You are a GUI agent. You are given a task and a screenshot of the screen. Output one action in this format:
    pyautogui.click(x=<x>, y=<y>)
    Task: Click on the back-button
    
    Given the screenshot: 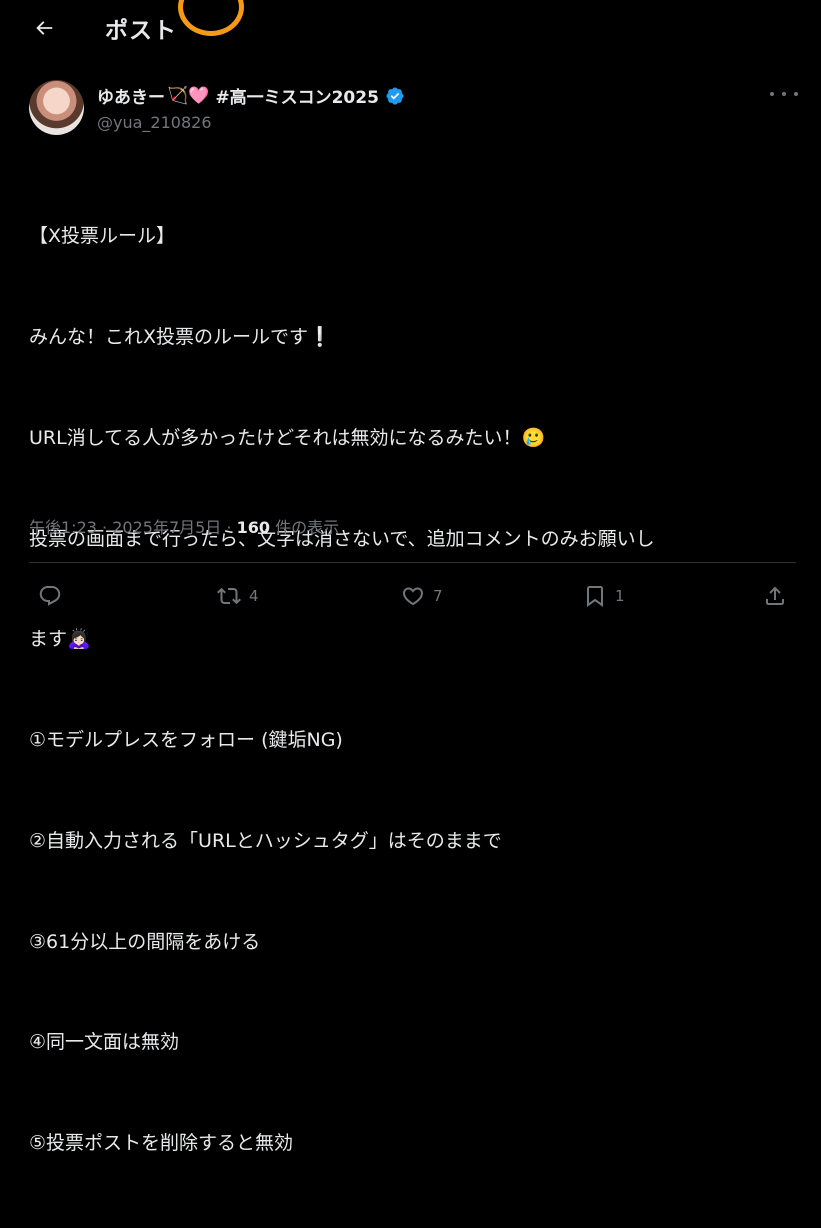 What is the action you would take?
    pyautogui.click(x=44, y=28)
    